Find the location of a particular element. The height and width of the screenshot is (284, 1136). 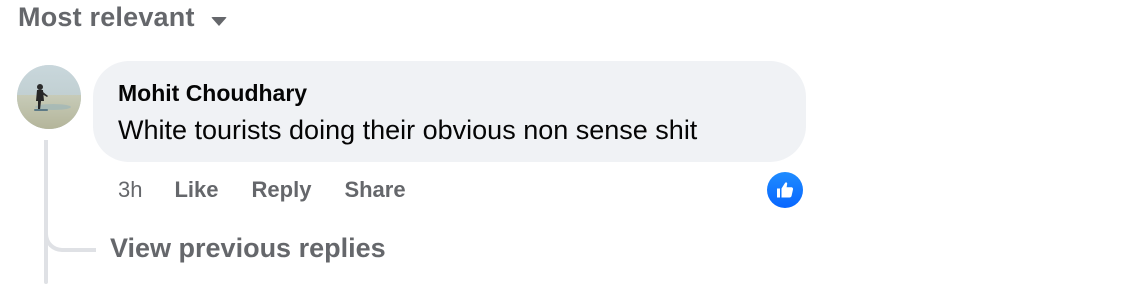

thread-line is located at coordinates (46, 212).